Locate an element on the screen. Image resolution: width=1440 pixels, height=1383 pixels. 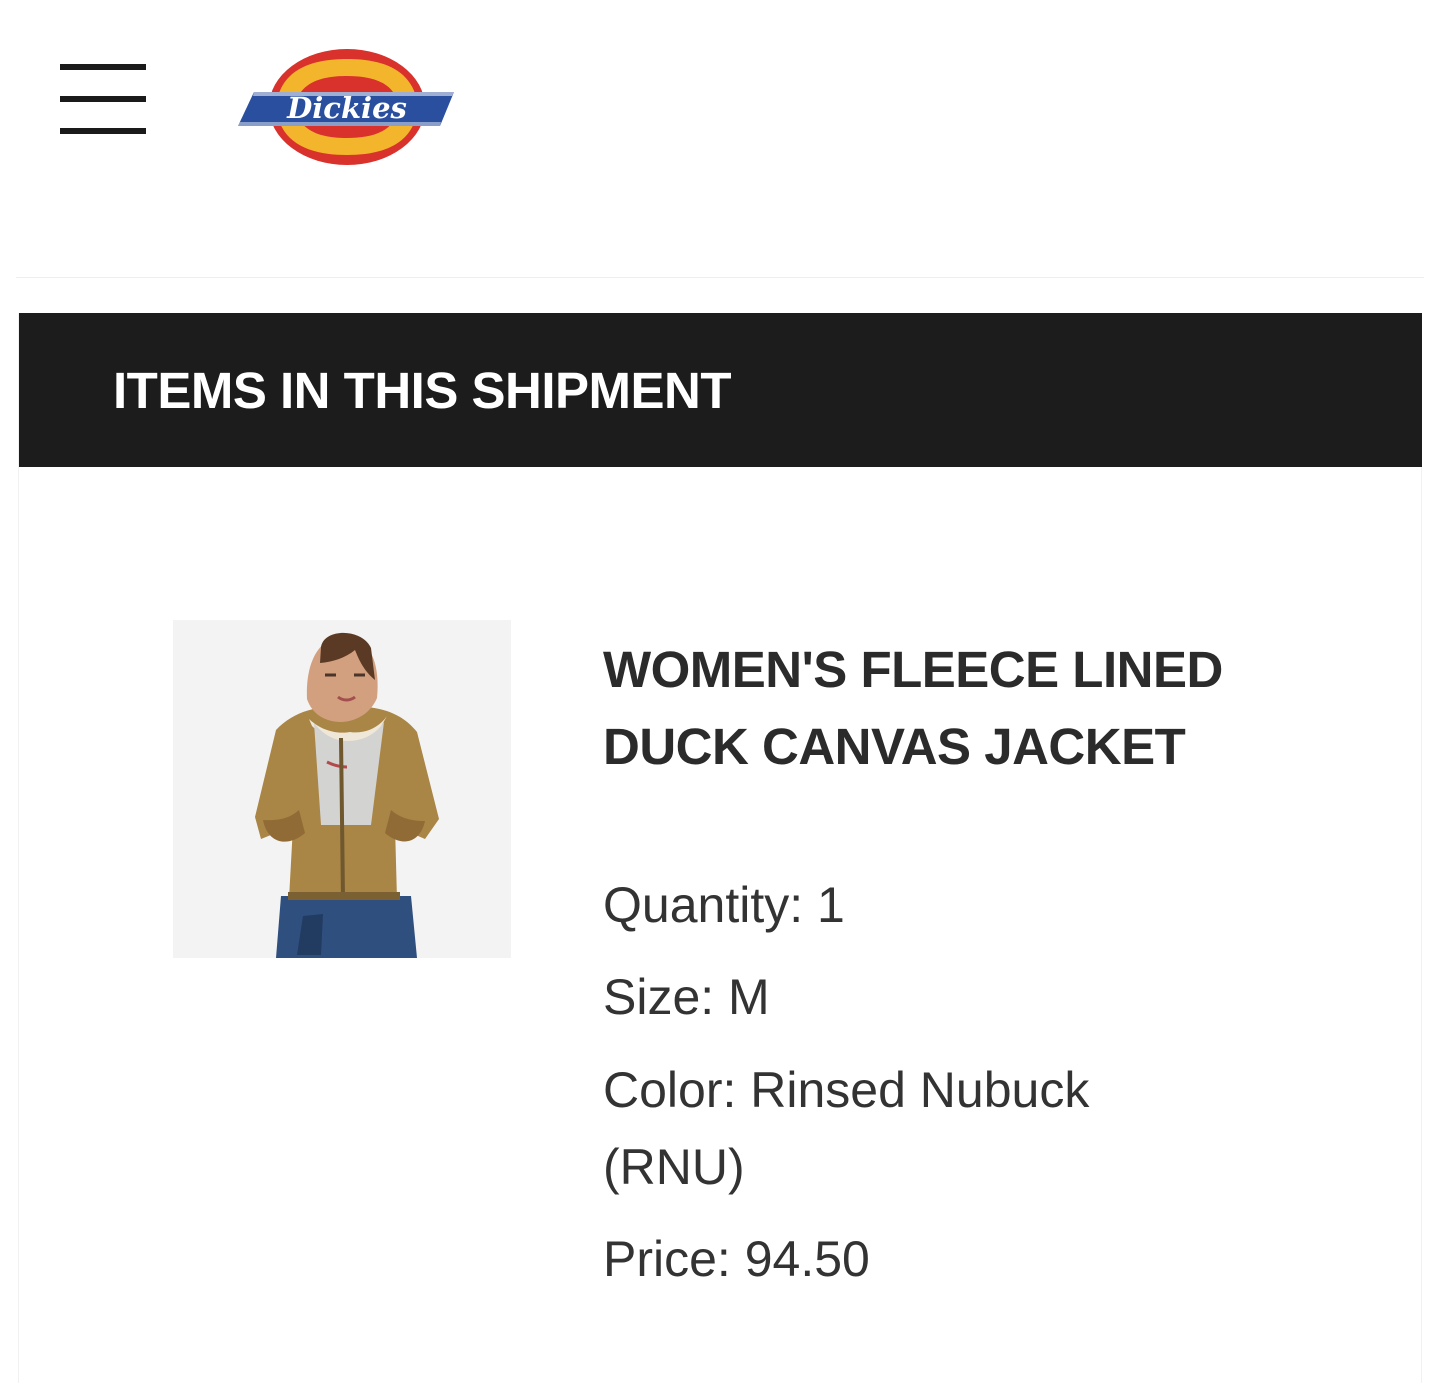
shipment-header-bar: ITEMS IN THIS SHIPMENT is located at coordinates (720, 390).